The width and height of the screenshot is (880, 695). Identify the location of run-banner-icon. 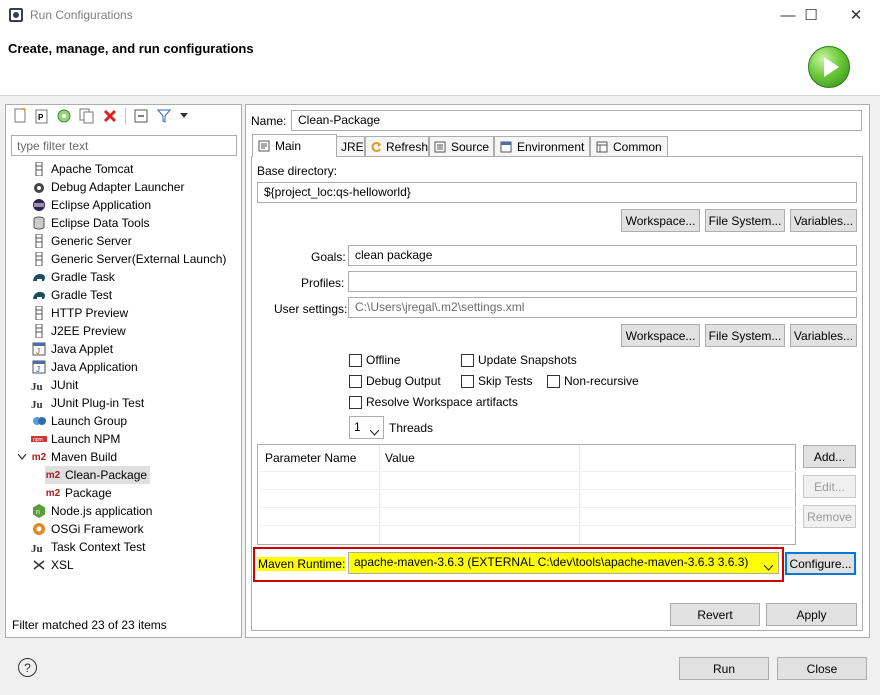
(829, 67).